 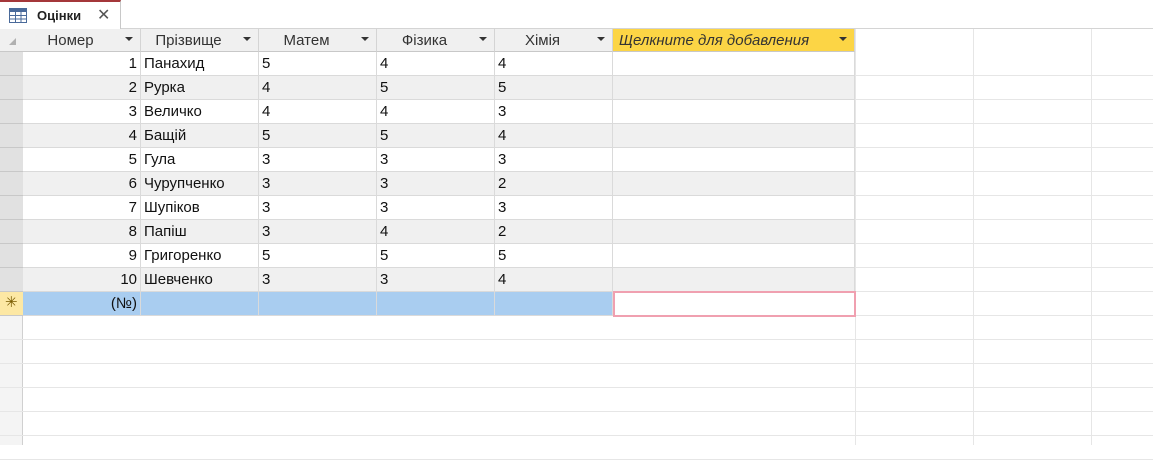 I want to click on table-icon, so click(x=18, y=15).